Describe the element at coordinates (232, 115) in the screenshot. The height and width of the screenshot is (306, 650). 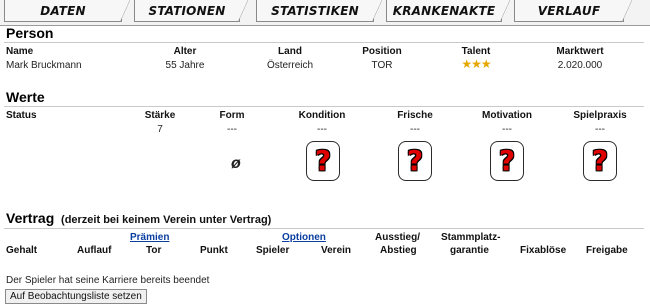
I see `form-header: Form` at that location.